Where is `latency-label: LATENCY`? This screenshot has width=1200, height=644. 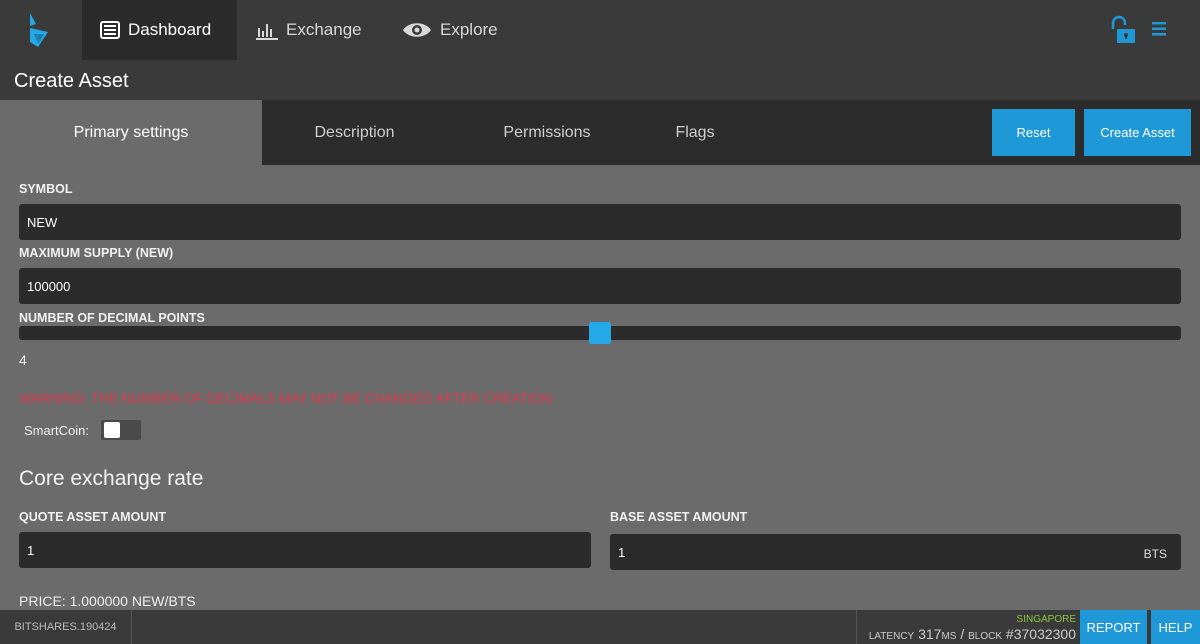
latency-label: LATENCY is located at coordinates (891, 636).